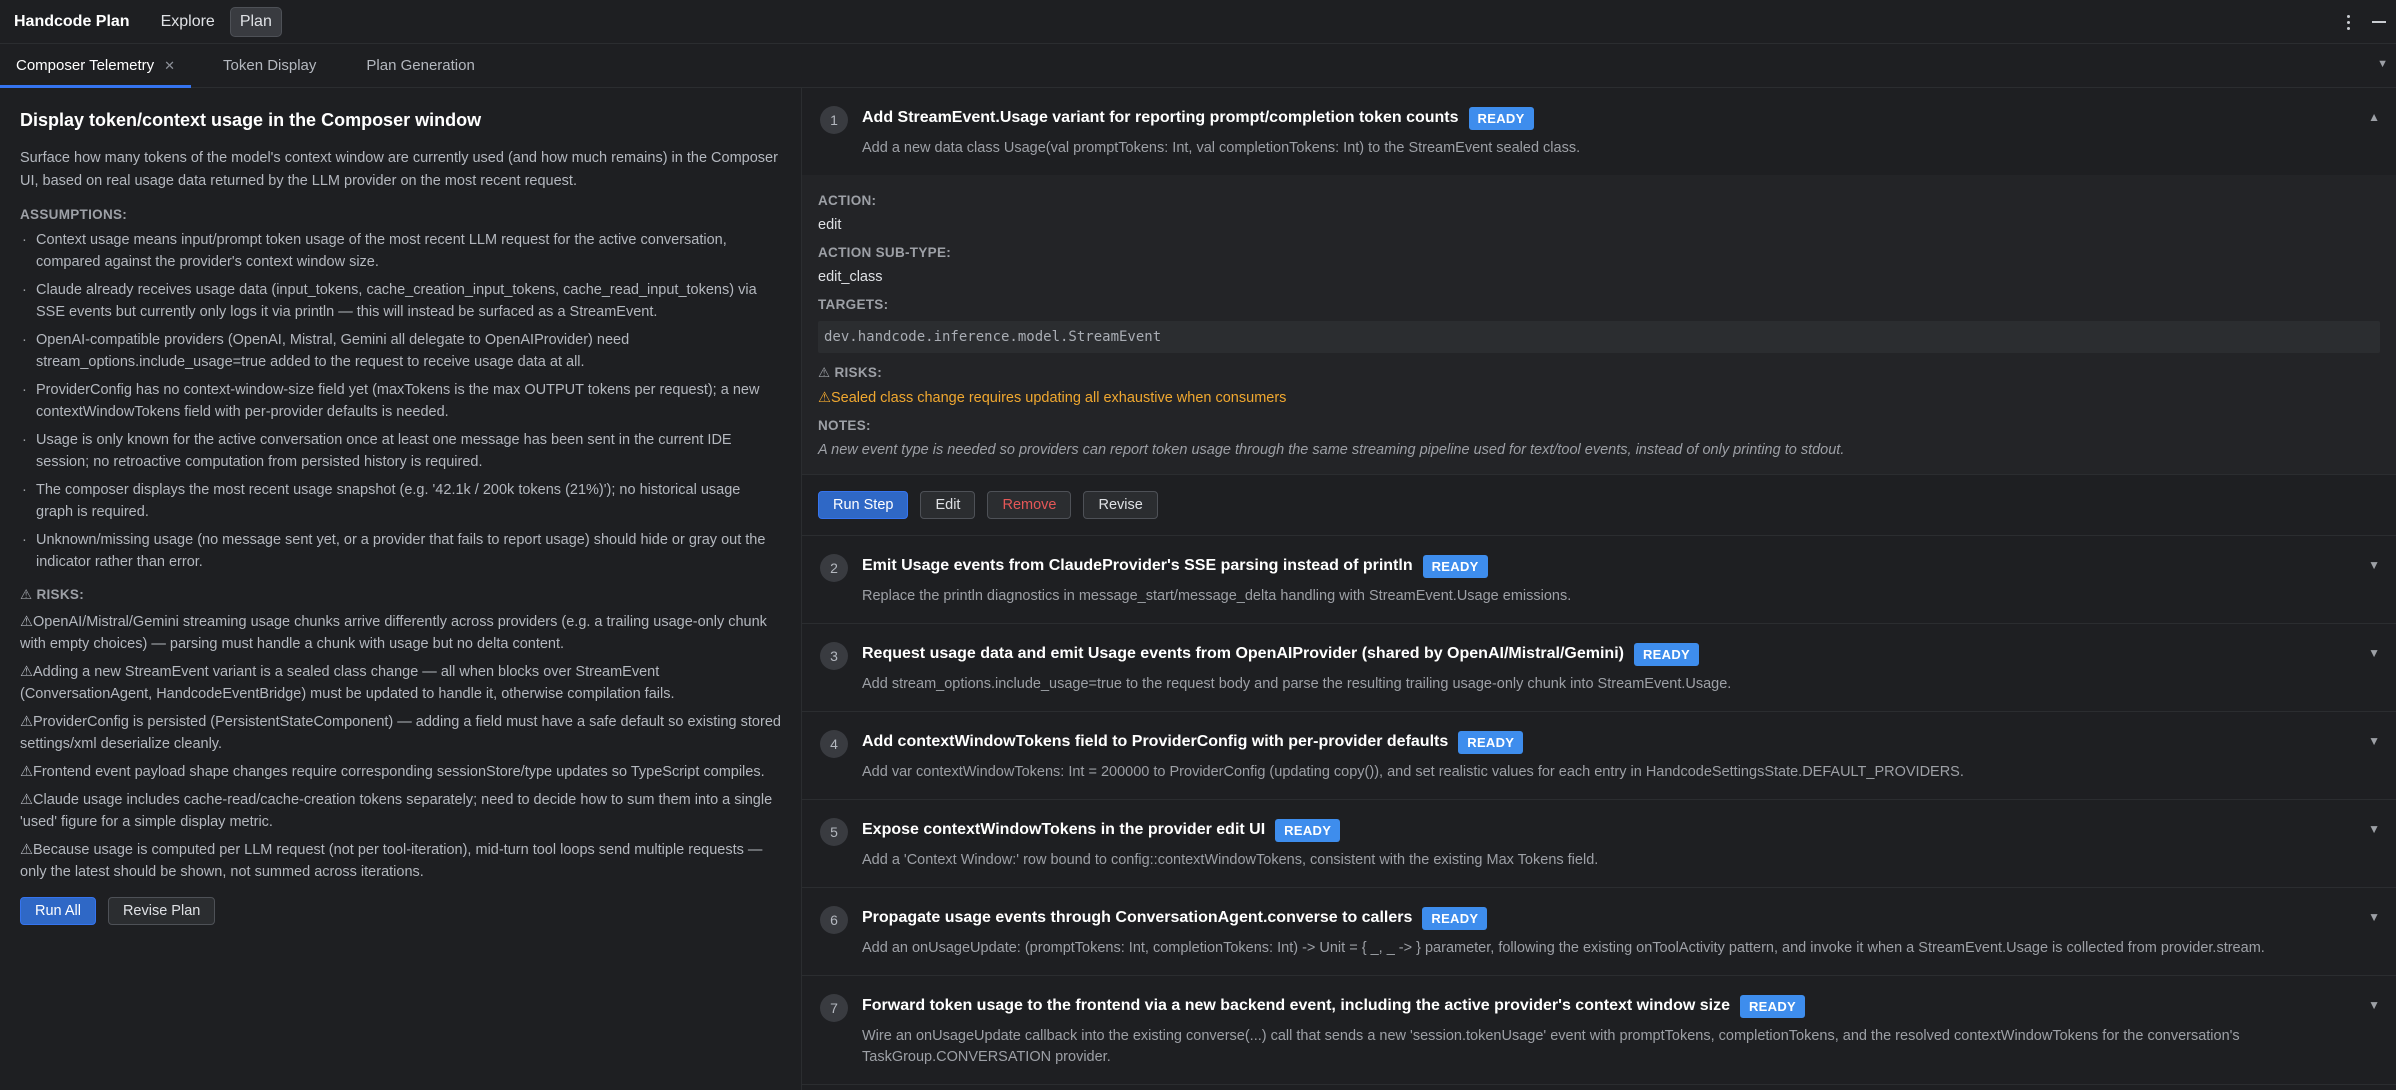  Describe the element at coordinates (863, 505) in the screenshot. I see `run-step-button: Run Step` at that location.